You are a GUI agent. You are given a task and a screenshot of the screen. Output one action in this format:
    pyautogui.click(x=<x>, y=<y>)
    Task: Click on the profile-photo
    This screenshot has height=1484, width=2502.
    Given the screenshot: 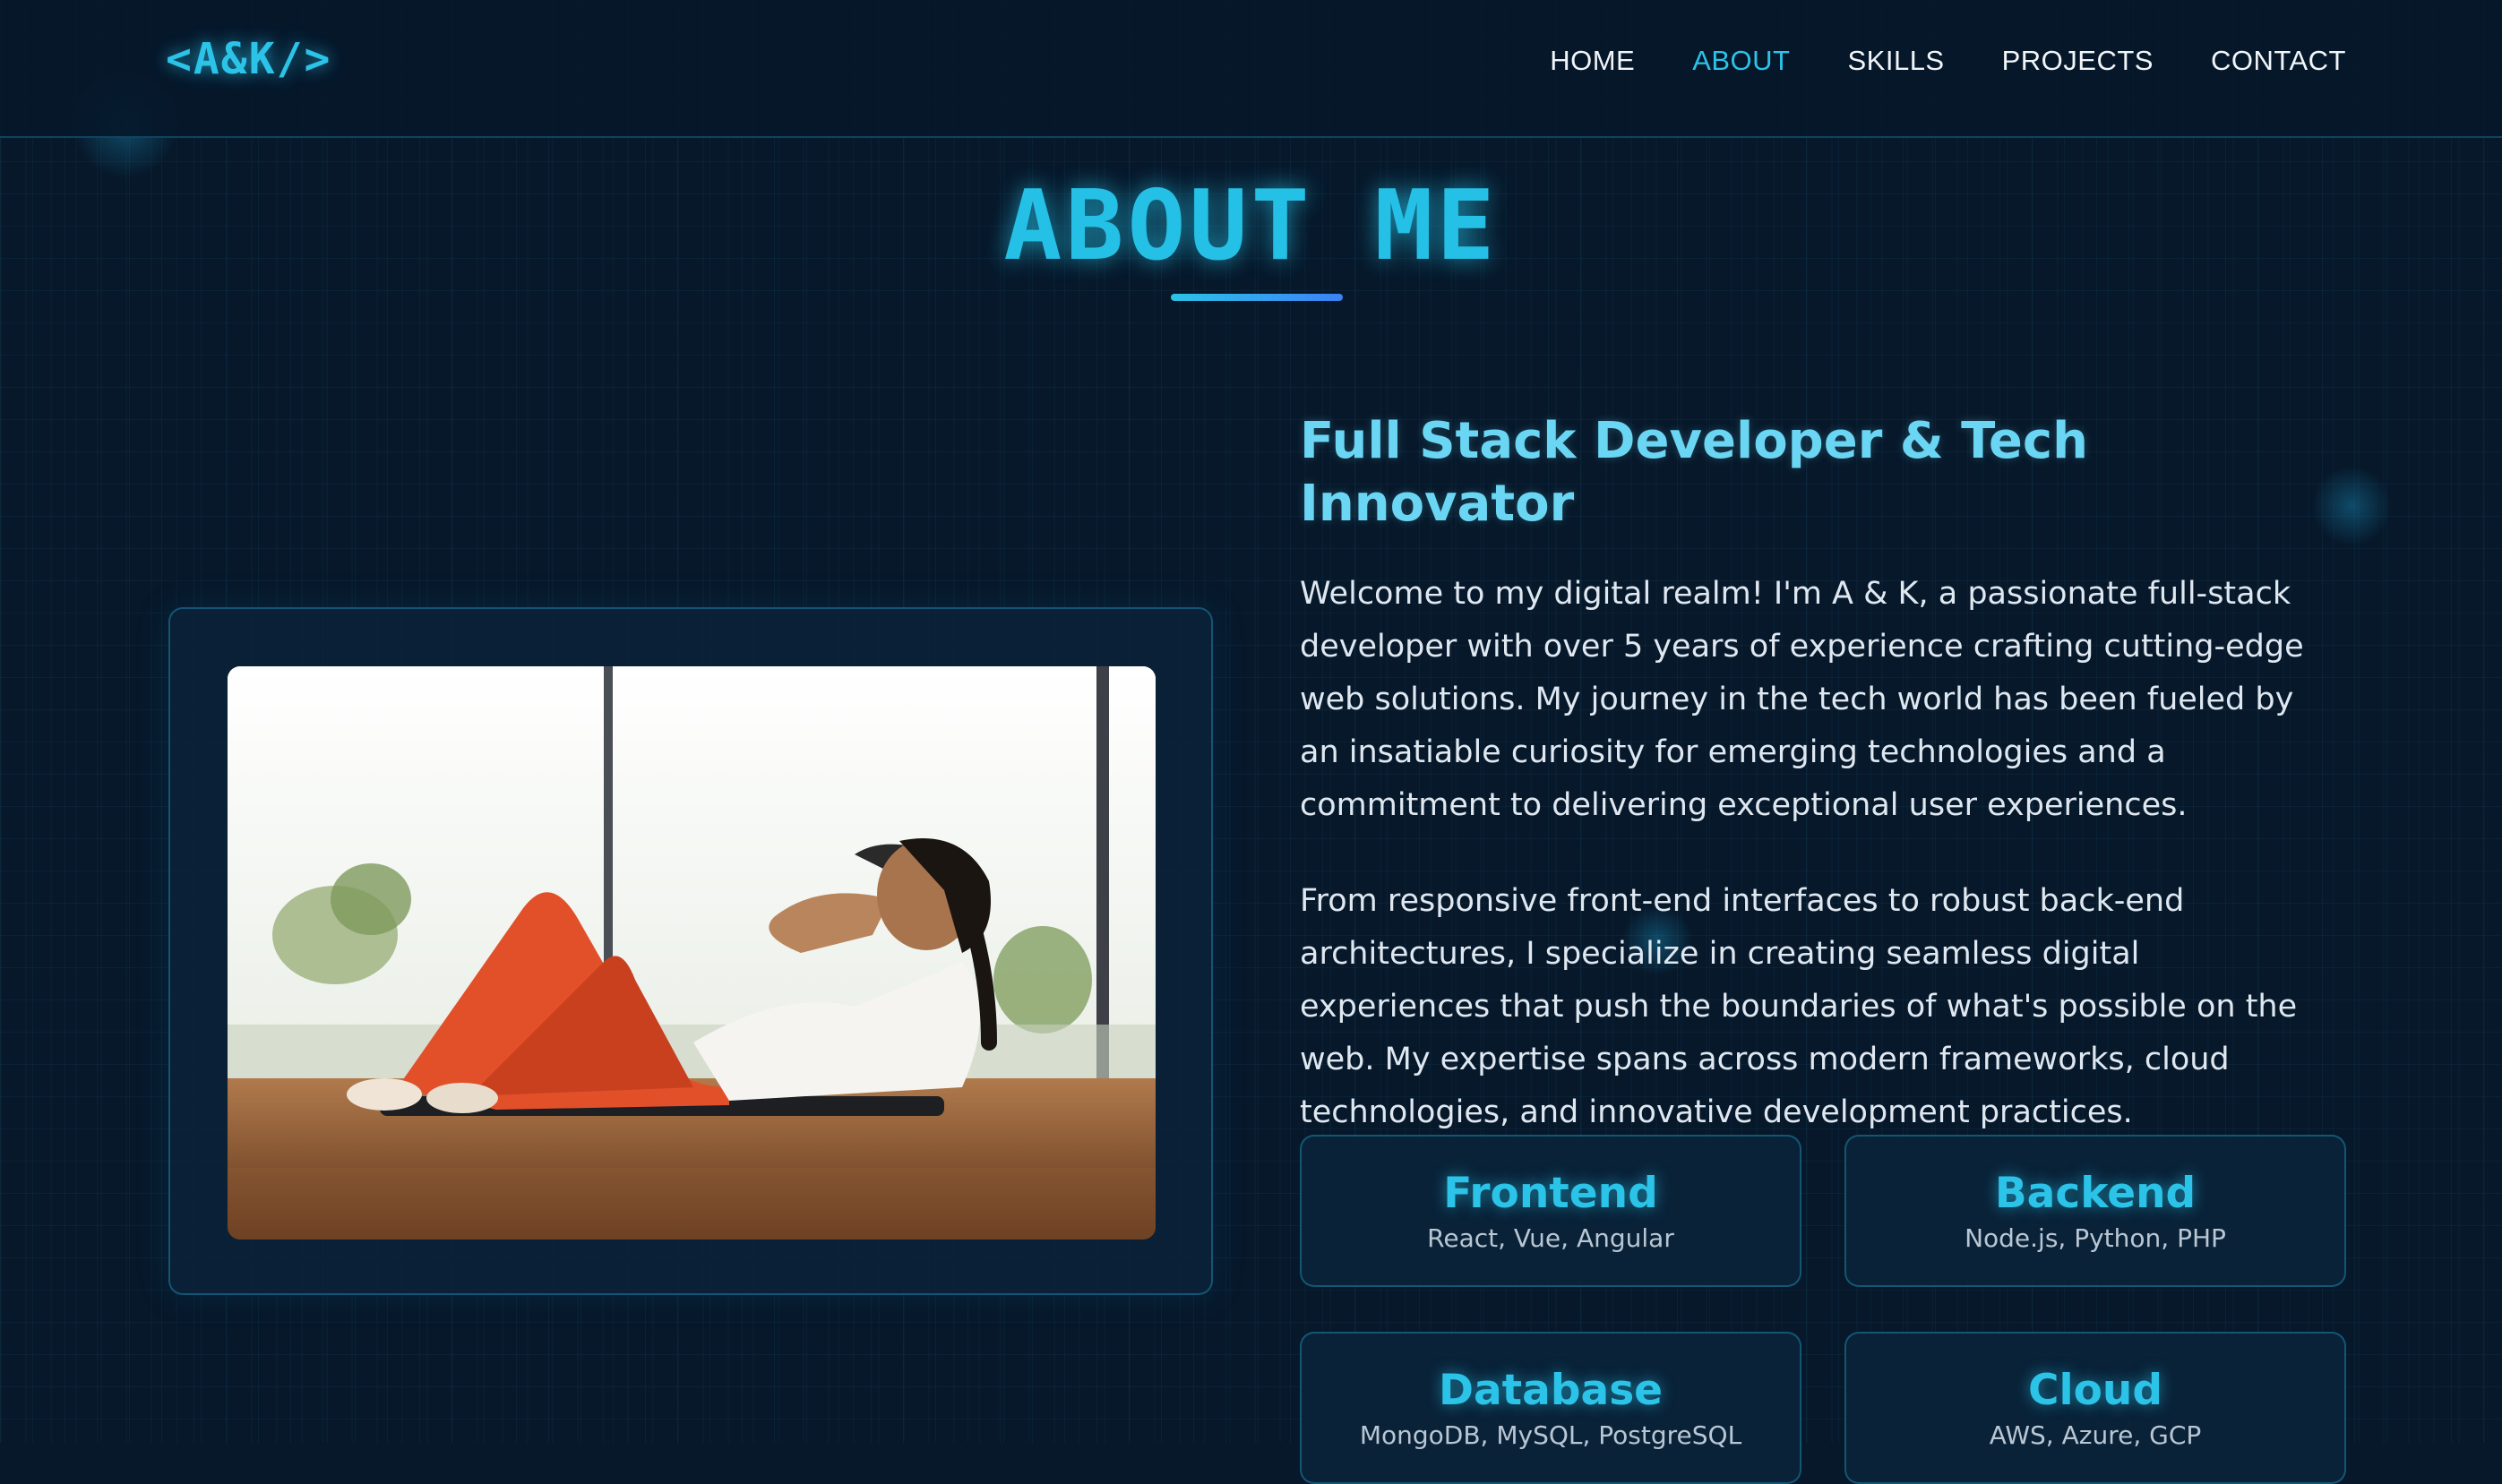 What is the action you would take?
    pyautogui.click(x=692, y=953)
    